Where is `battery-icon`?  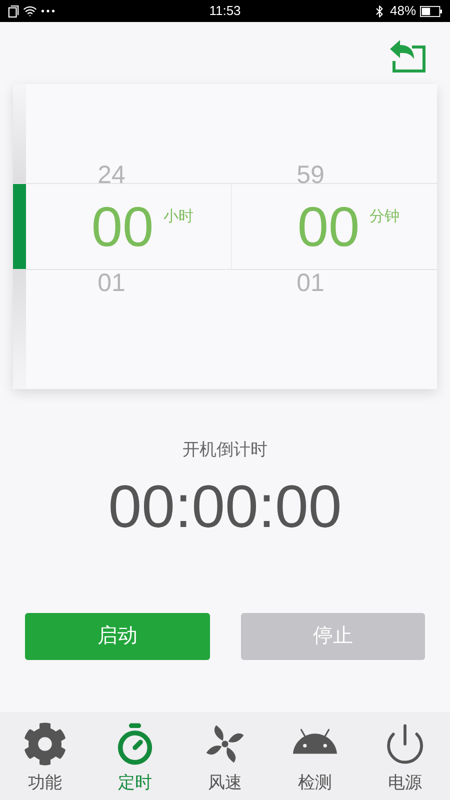
battery-icon is located at coordinates (431, 11).